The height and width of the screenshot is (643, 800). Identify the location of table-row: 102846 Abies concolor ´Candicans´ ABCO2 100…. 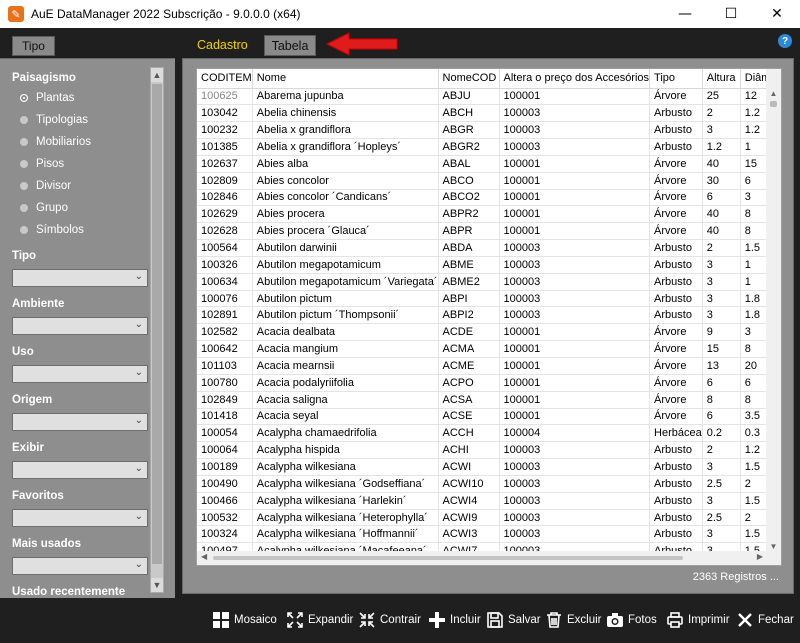
(489, 198).